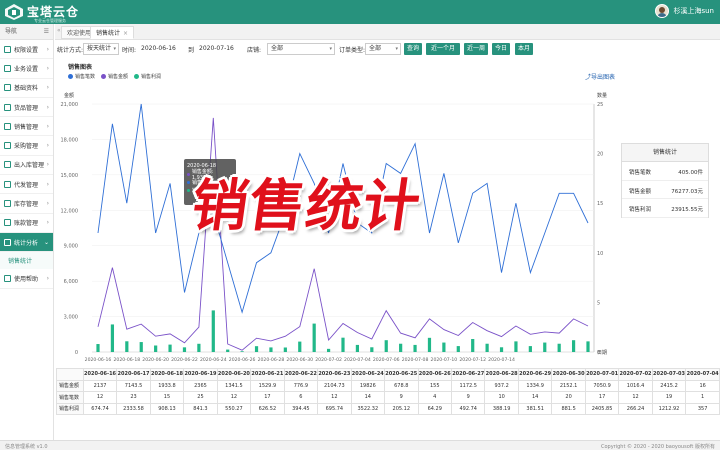  Describe the element at coordinates (70, 397) in the screenshot. I see `row-header: 销售笔数` at that location.